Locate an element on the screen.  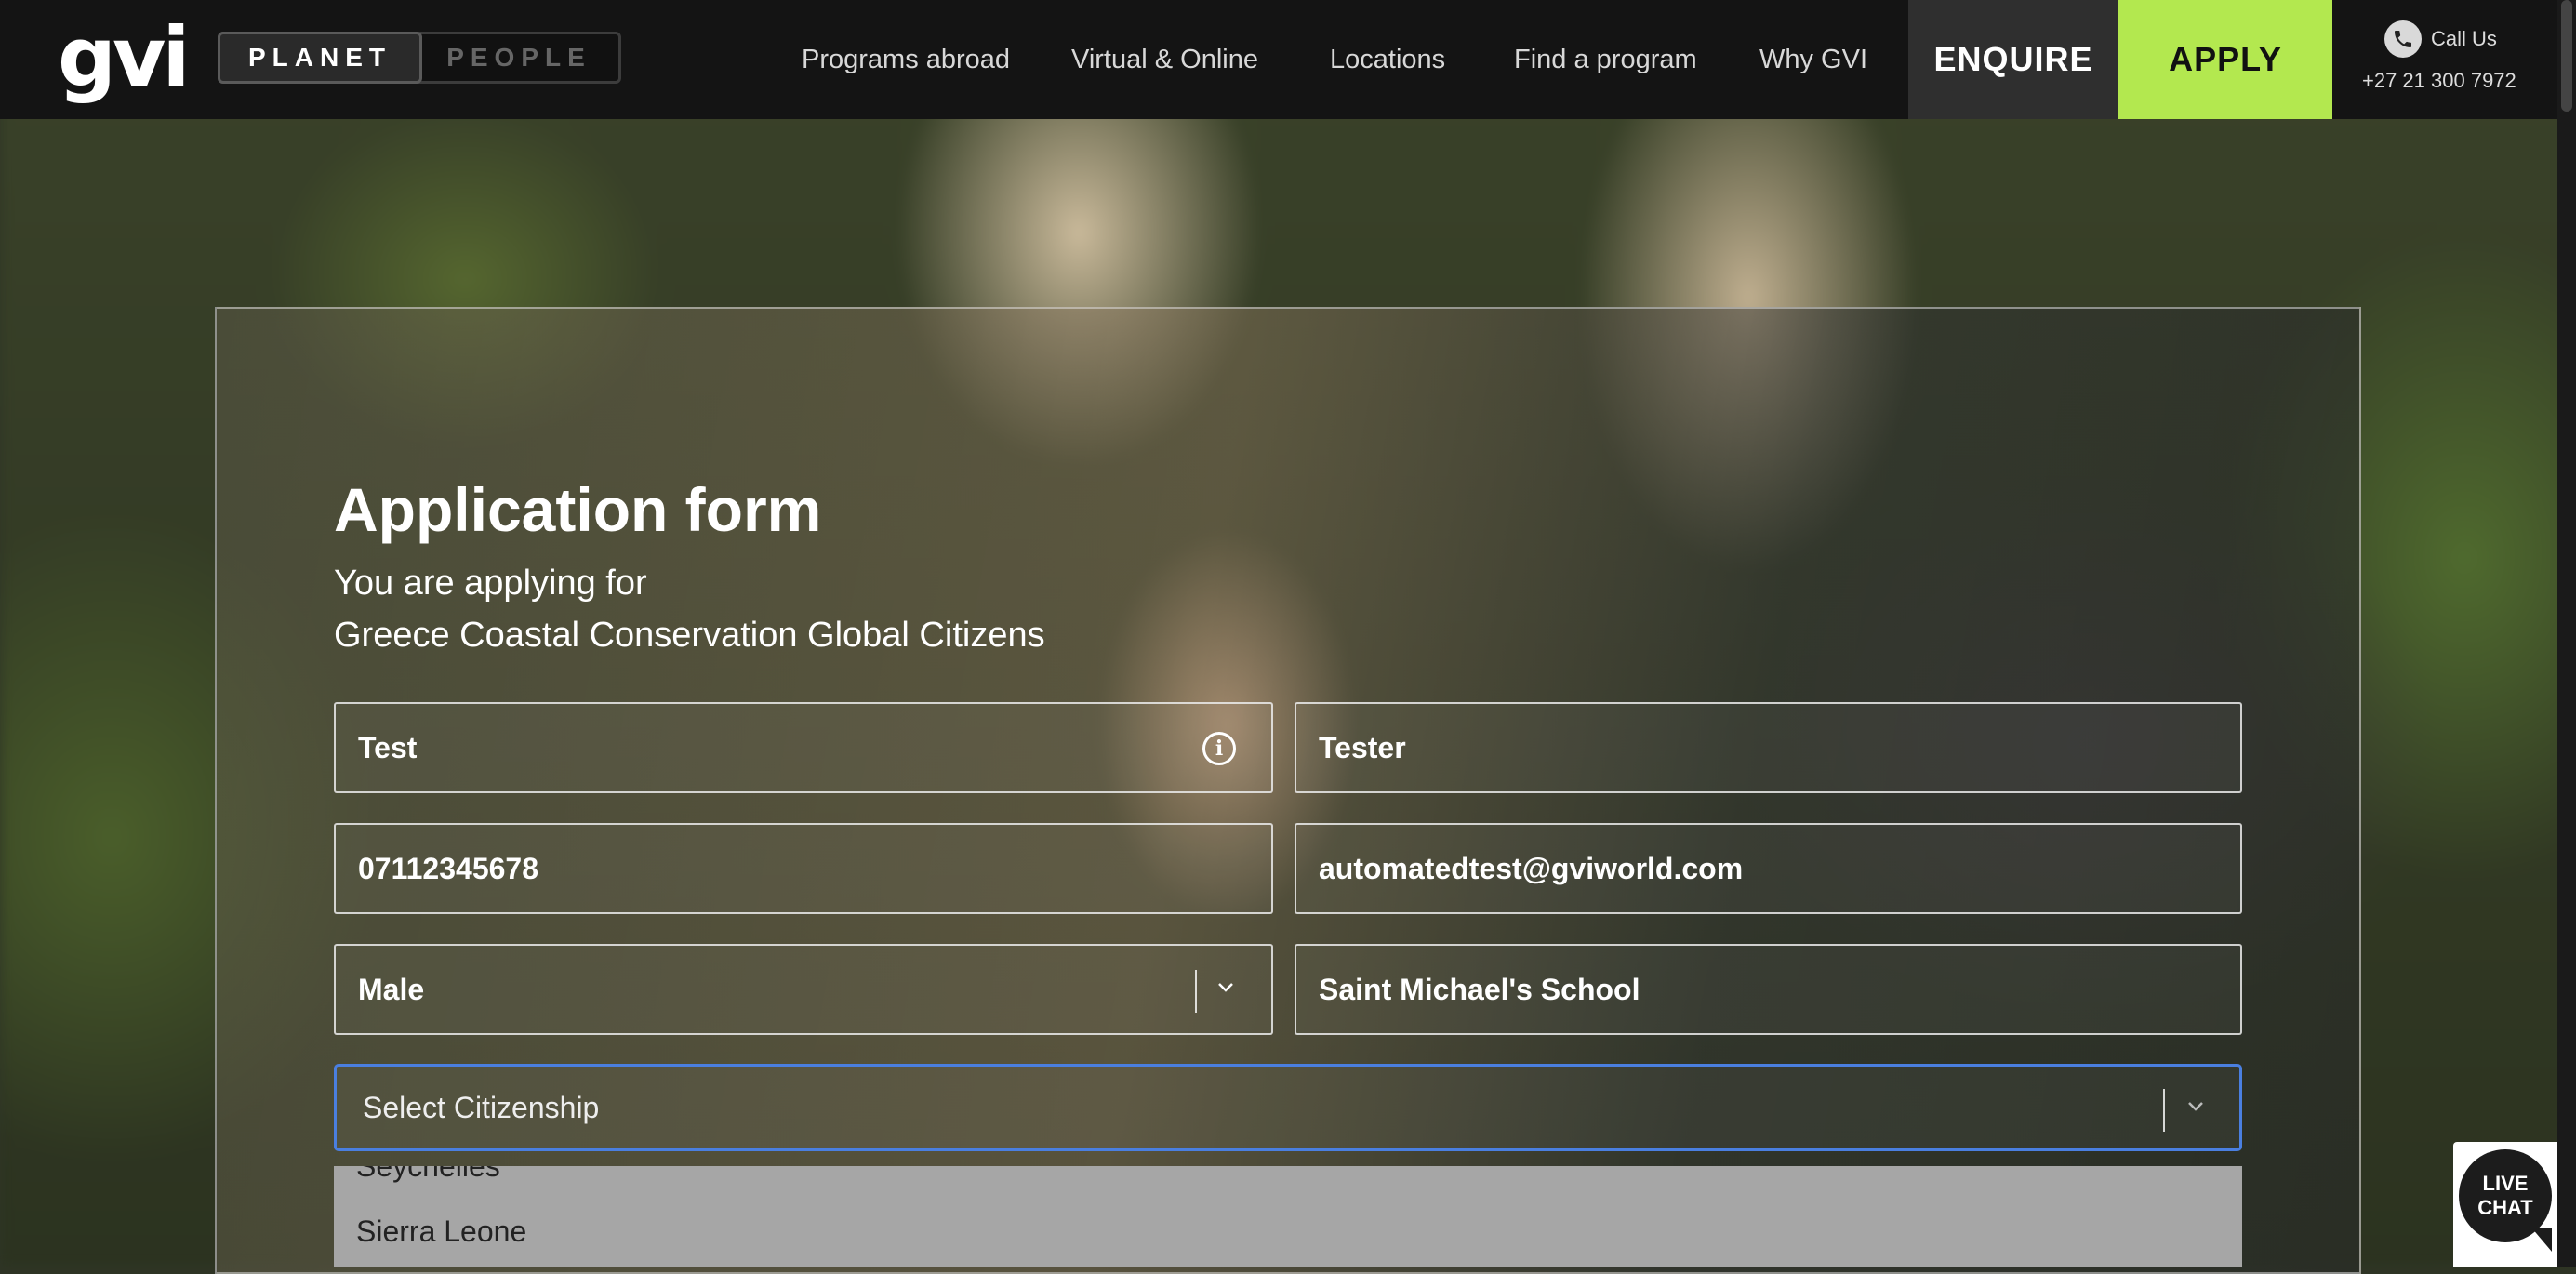
last-name-field: Tester is located at coordinates (1768, 747).